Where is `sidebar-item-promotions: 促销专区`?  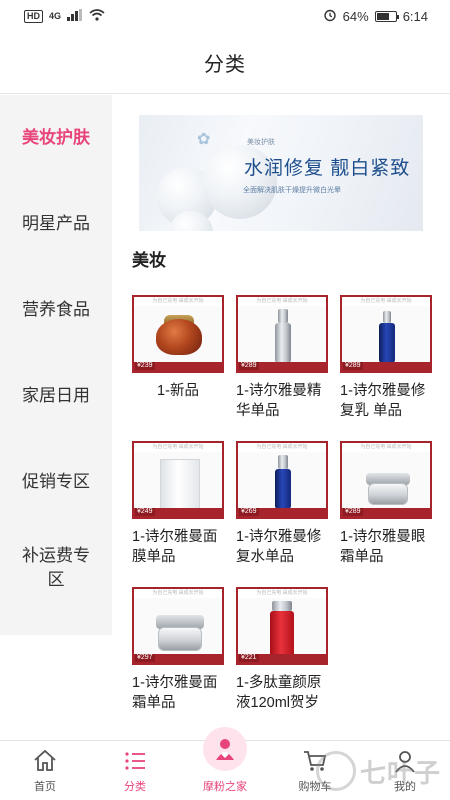 sidebar-item-promotions: 促销专区 is located at coordinates (56, 482).